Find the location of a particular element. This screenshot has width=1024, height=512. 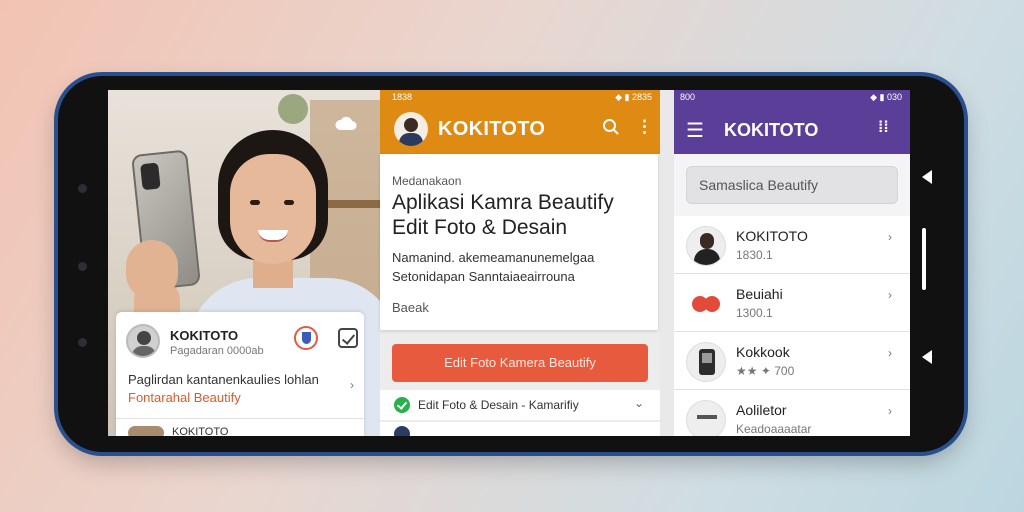

status-icons: ◆ ▮ 030 is located at coordinates (886, 97).